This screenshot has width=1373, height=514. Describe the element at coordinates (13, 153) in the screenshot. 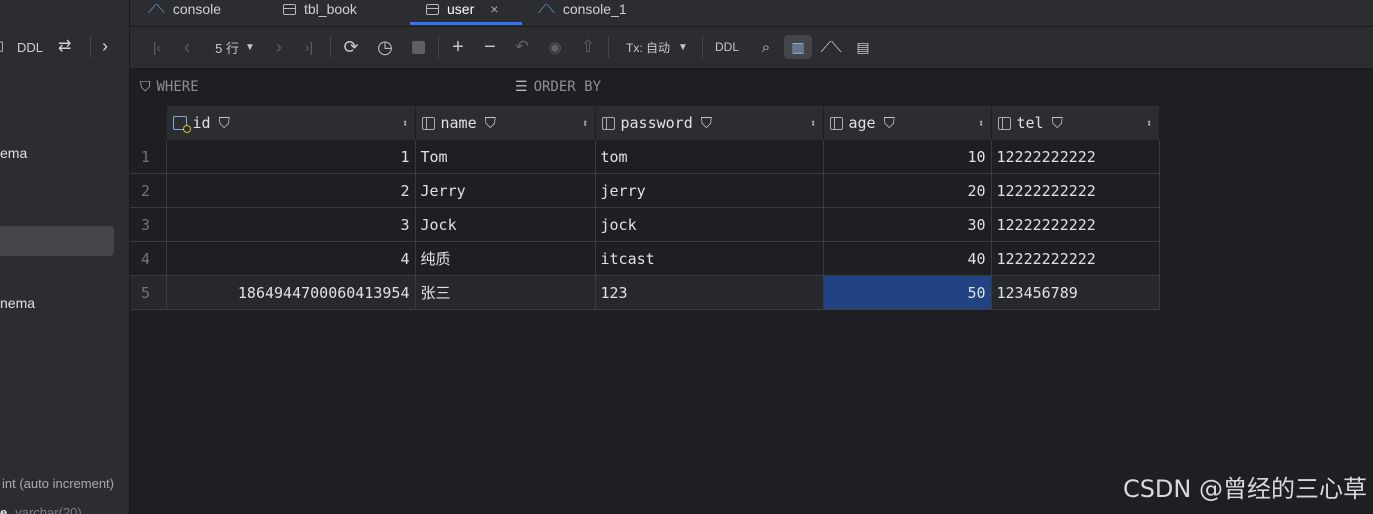

I see `schema-node-1: ema` at that location.